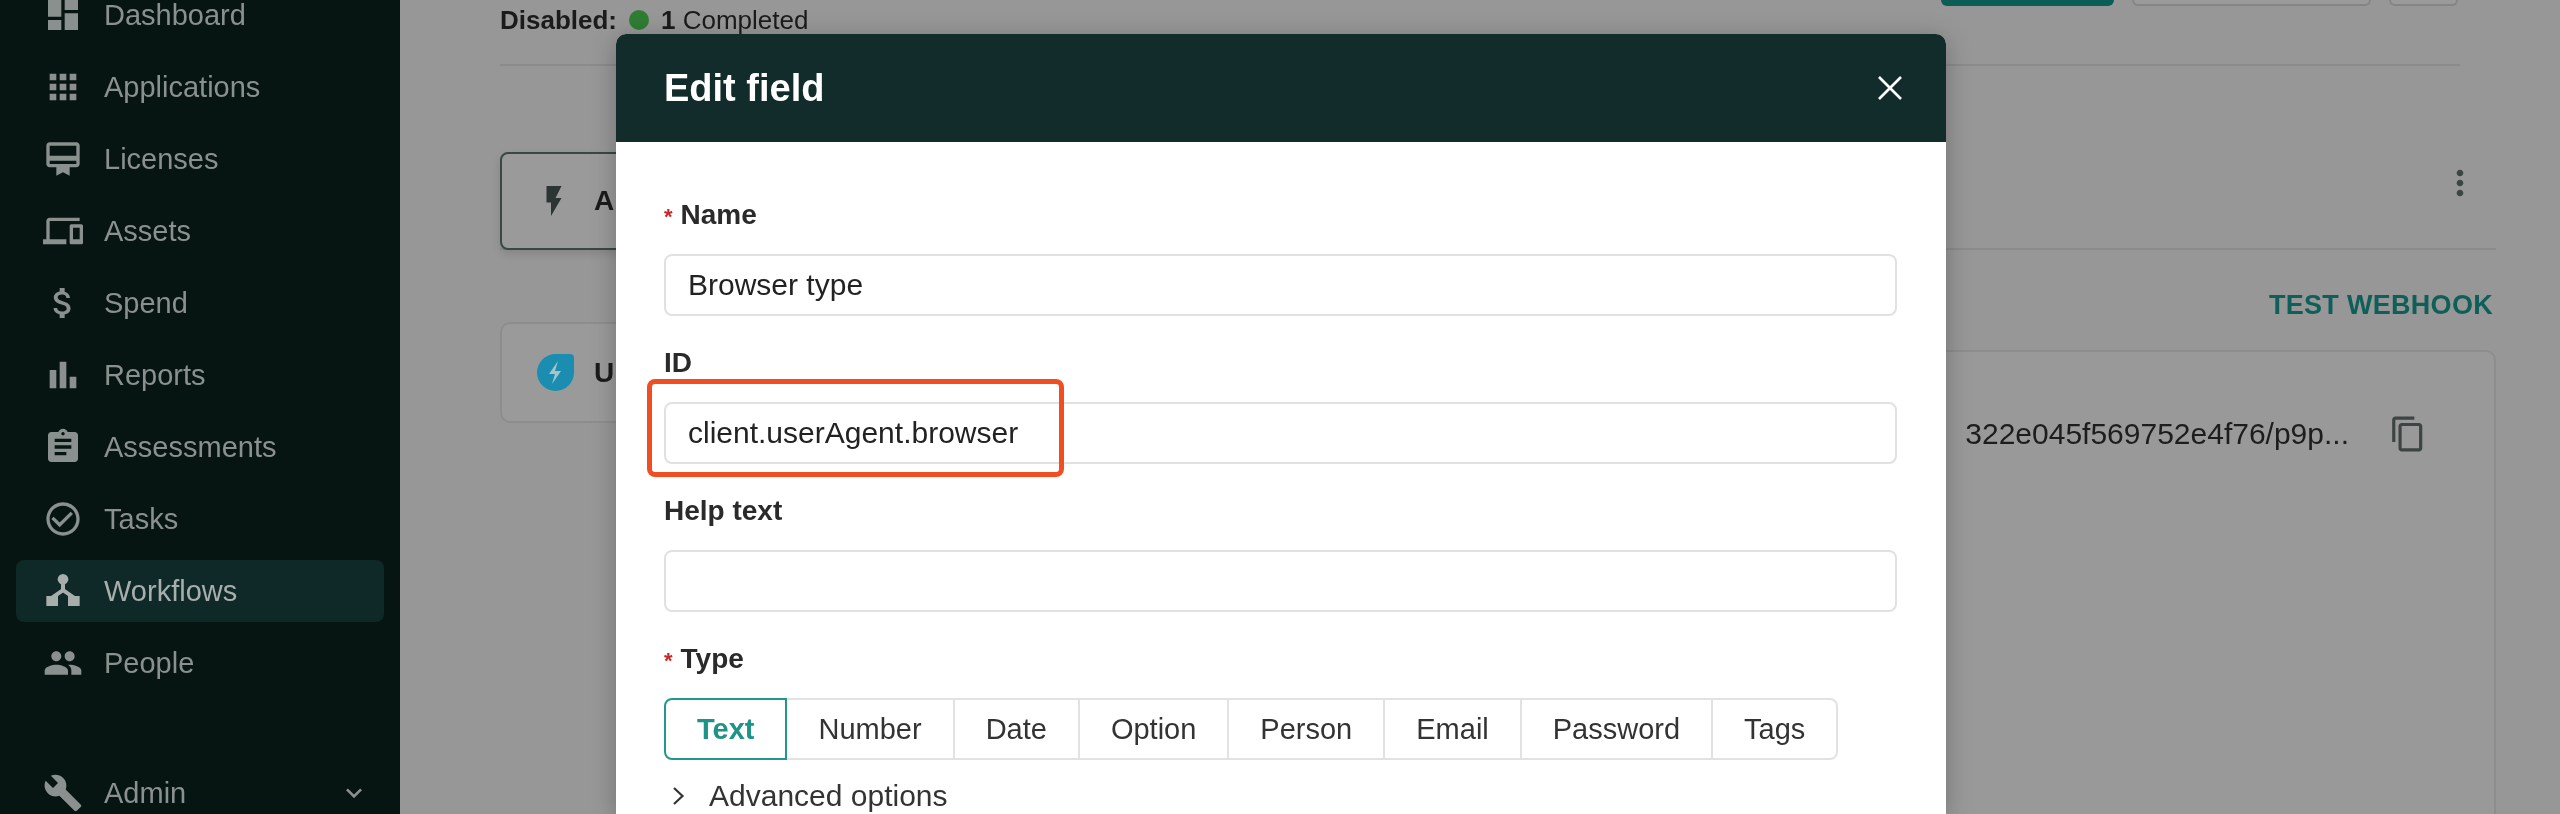 Image resolution: width=2560 pixels, height=814 pixels. What do you see at coordinates (200, 447) in the screenshot?
I see `nav-item: Assessments` at bounding box center [200, 447].